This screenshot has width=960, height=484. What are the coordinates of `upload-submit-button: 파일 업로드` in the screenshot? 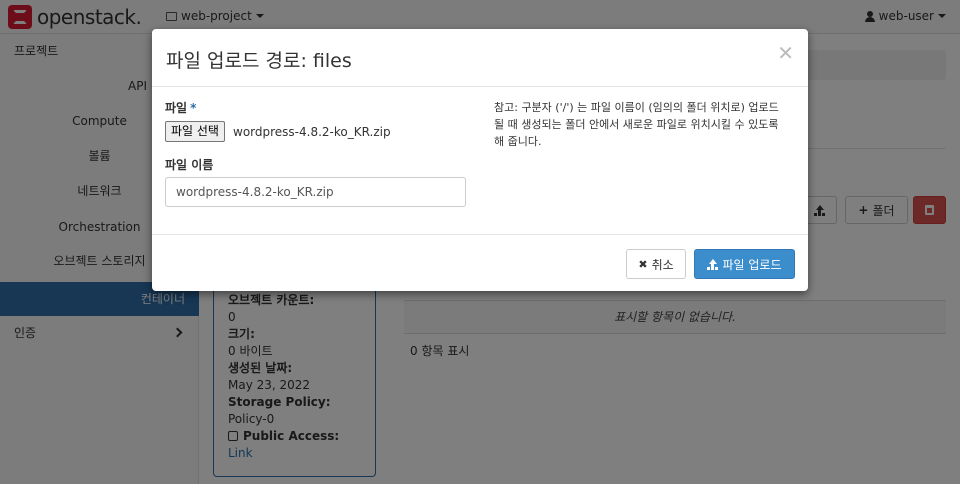 It's located at (744, 264).